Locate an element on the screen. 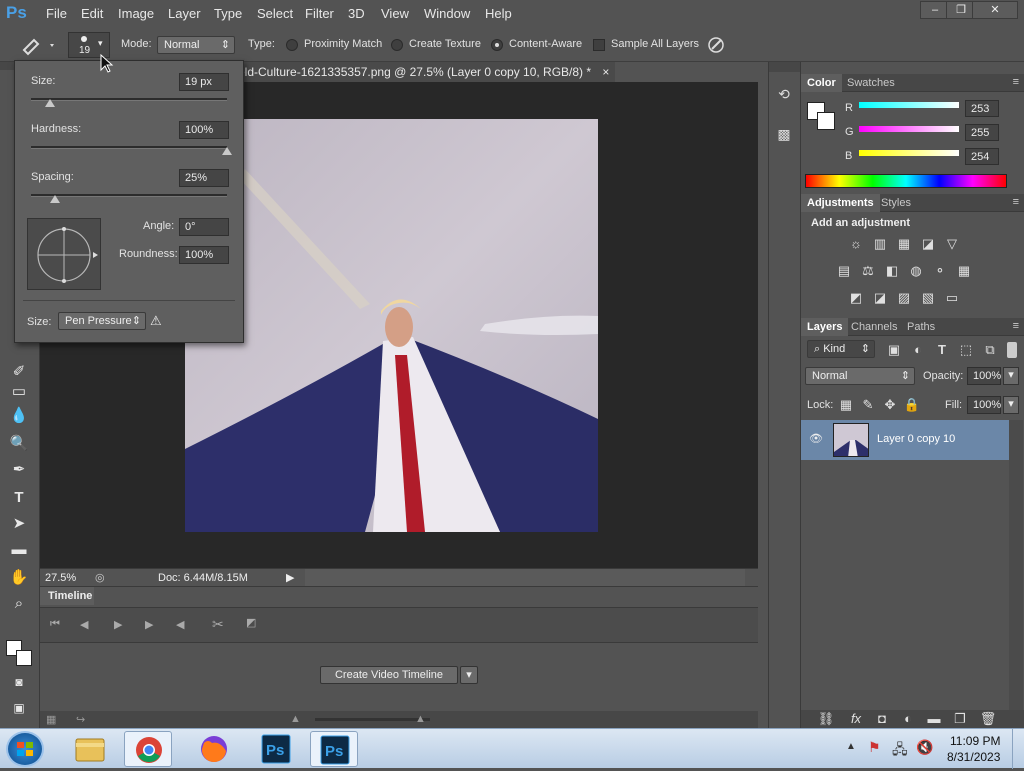 The height and width of the screenshot is (771, 1024). content-aware-radio is located at coordinates (497, 45).